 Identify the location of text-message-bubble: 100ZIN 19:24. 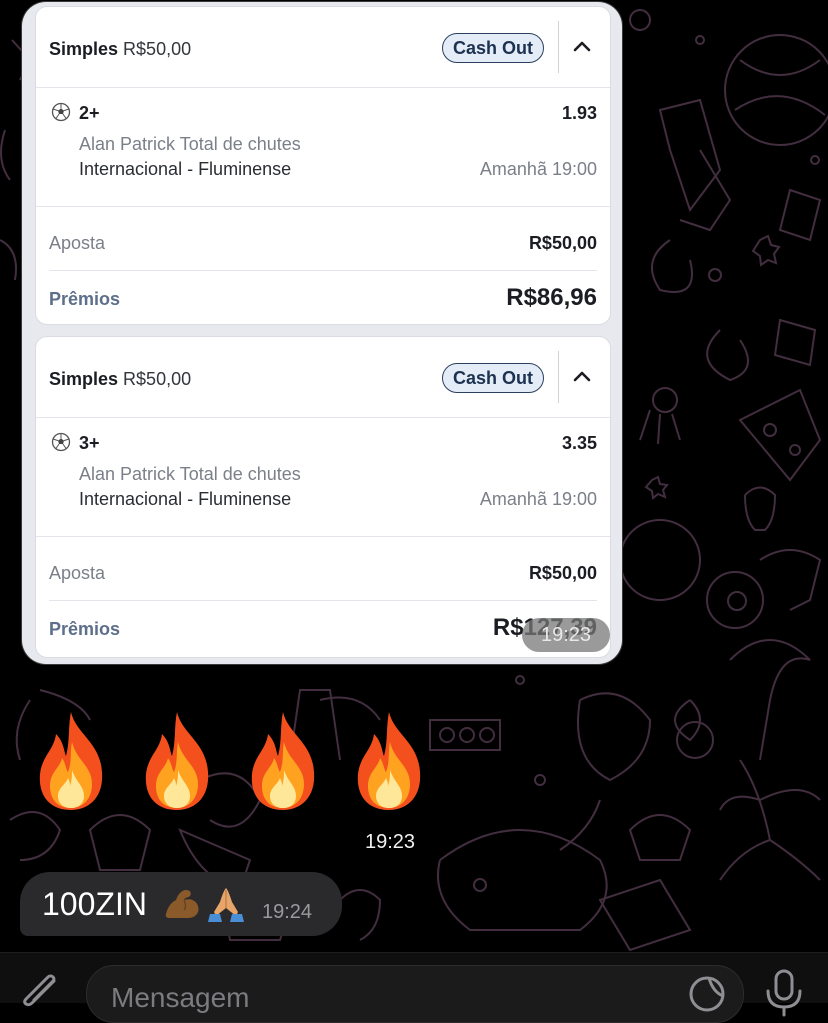
(181, 904).